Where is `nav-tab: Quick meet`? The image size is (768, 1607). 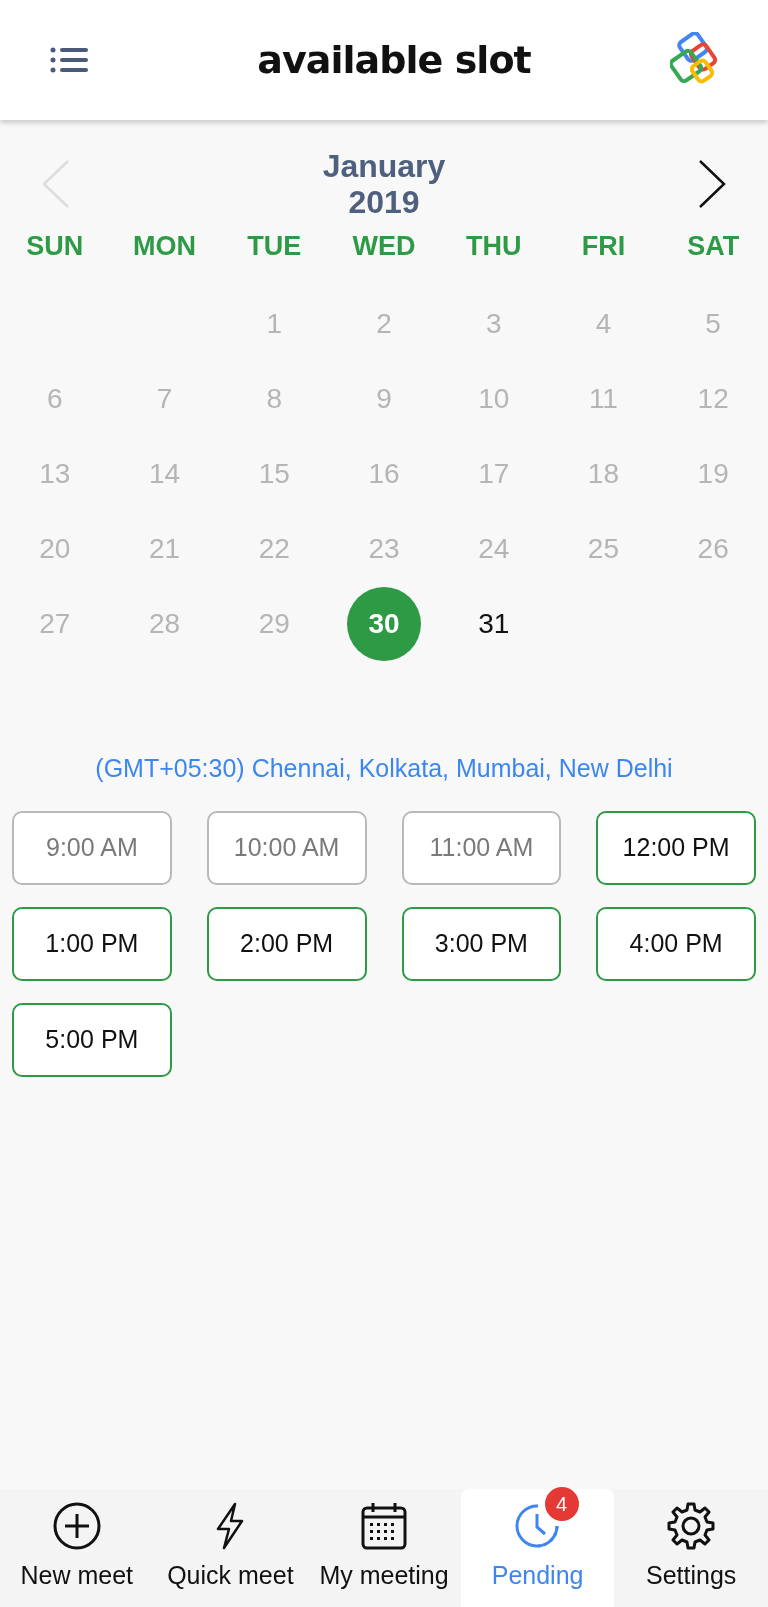
nav-tab: Quick meet is located at coordinates (230, 1548).